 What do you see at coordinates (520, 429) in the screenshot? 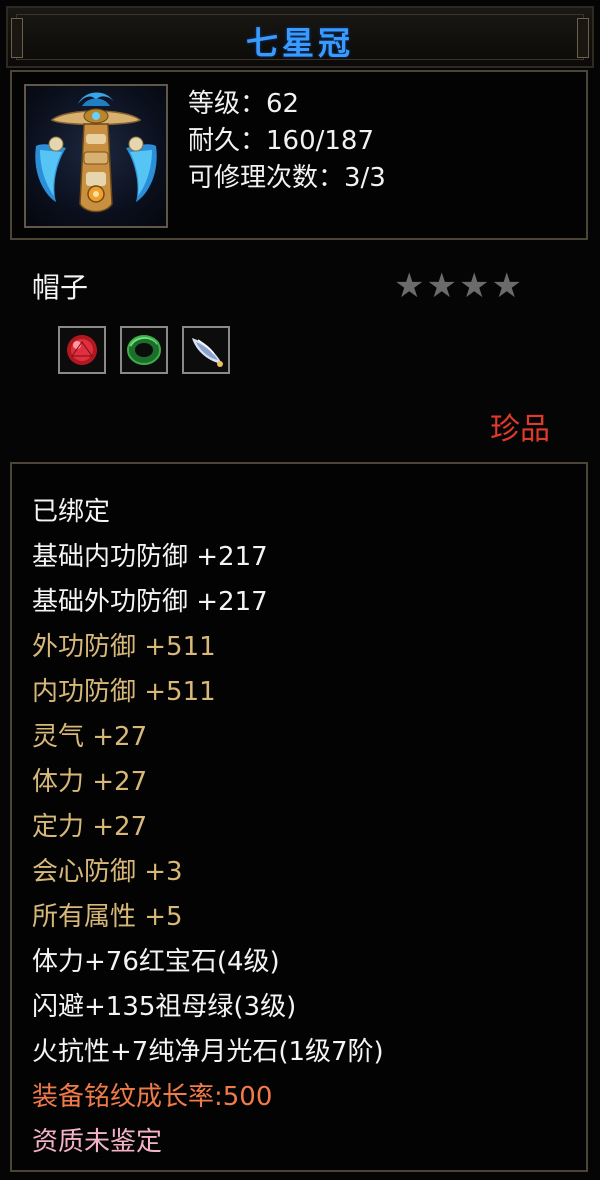
I see `quality-label: 珍品` at bounding box center [520, 429].